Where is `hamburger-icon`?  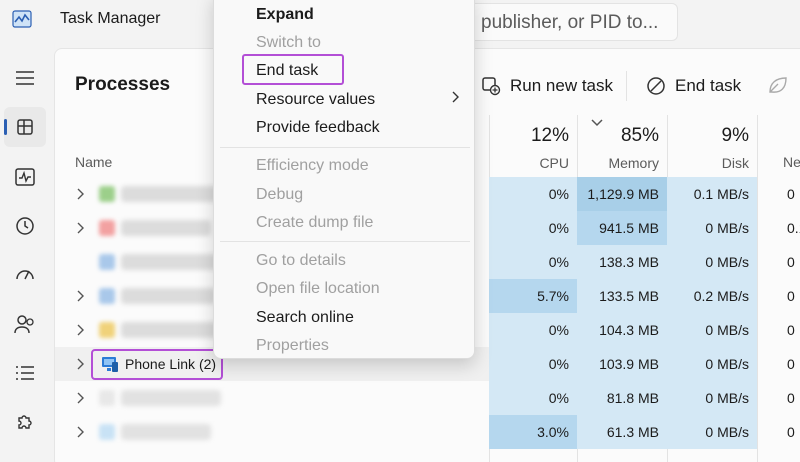
hamburger-icon is located at coordinates (25, 78).